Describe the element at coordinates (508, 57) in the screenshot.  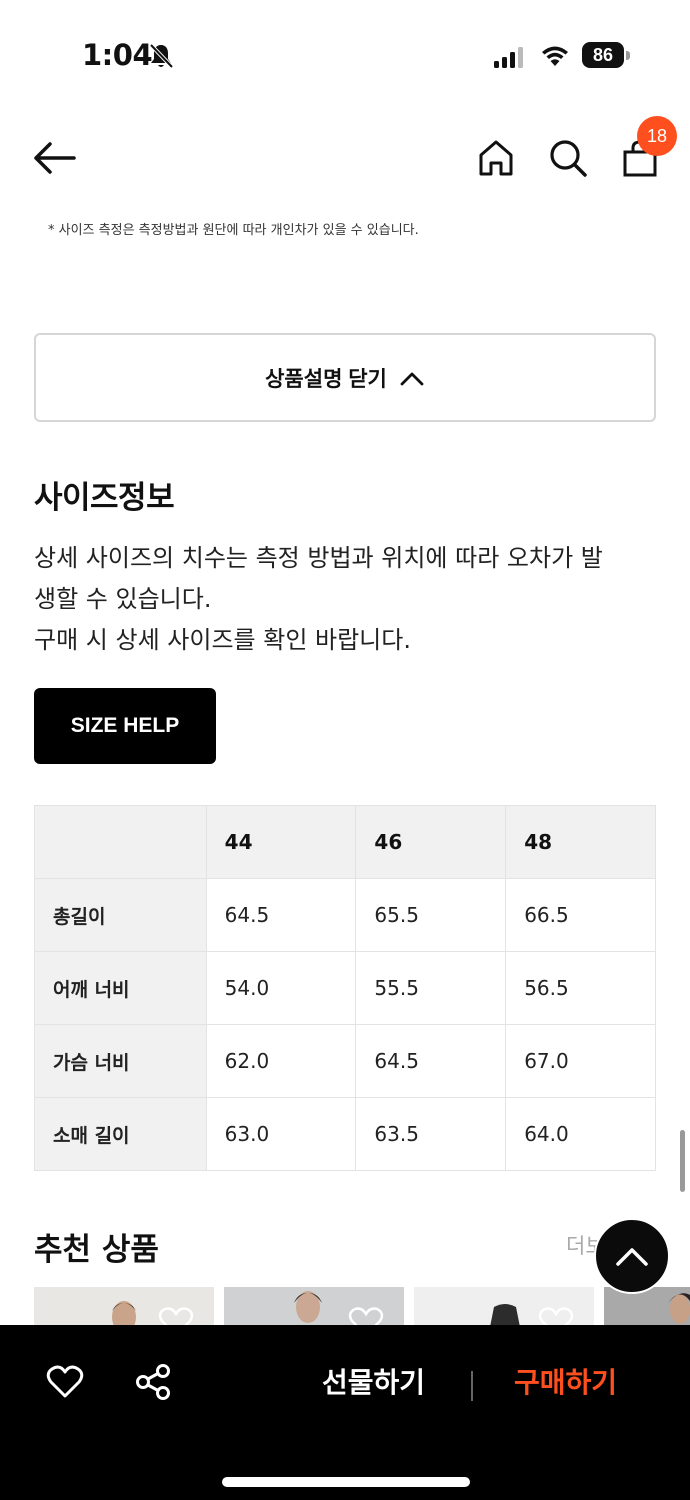
I see `signal-icon` at that location.